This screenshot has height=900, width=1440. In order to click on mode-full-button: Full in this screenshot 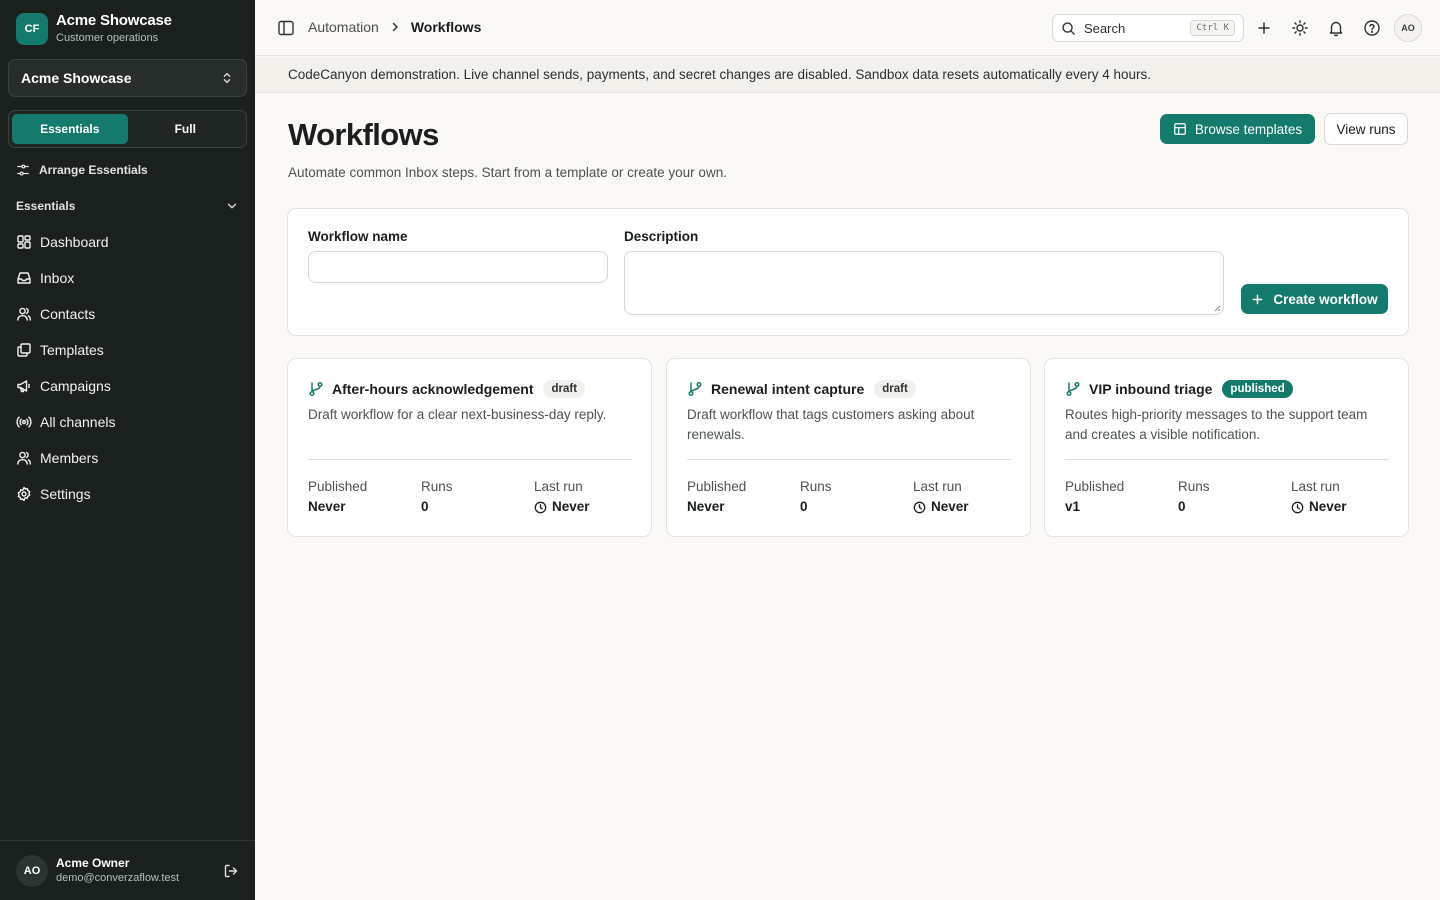, I will do `click(186, 129)`.